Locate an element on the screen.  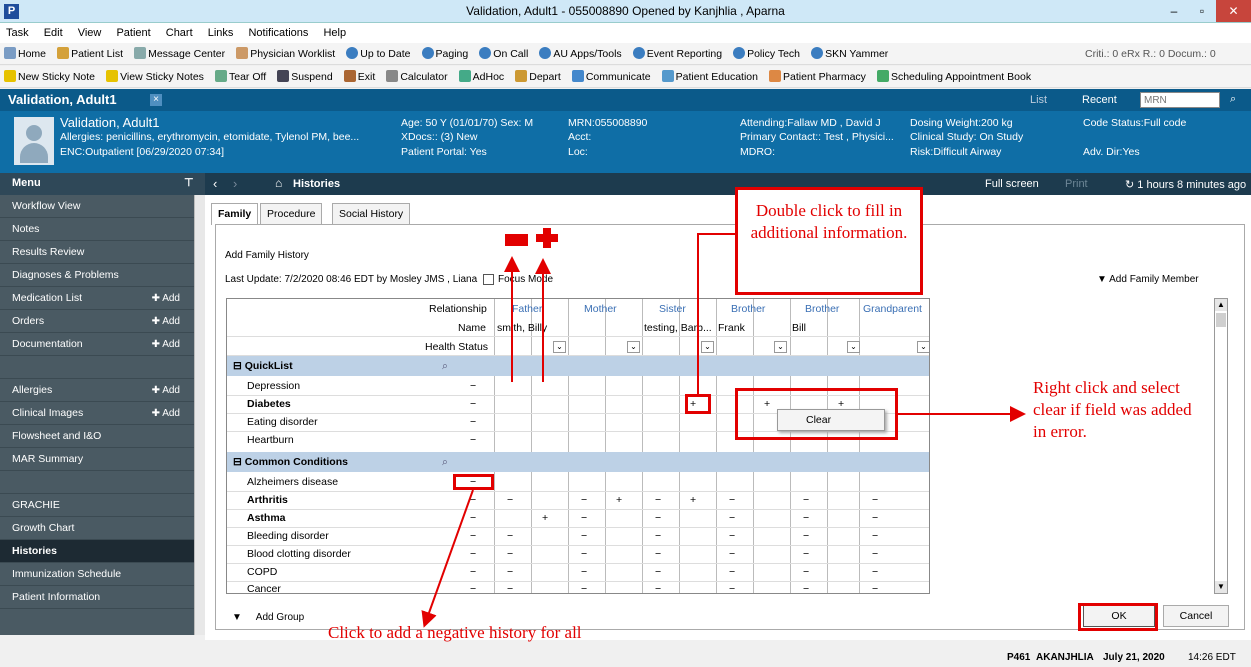
status-time: 14:26 EDT is located at coordinates (1212, 657).